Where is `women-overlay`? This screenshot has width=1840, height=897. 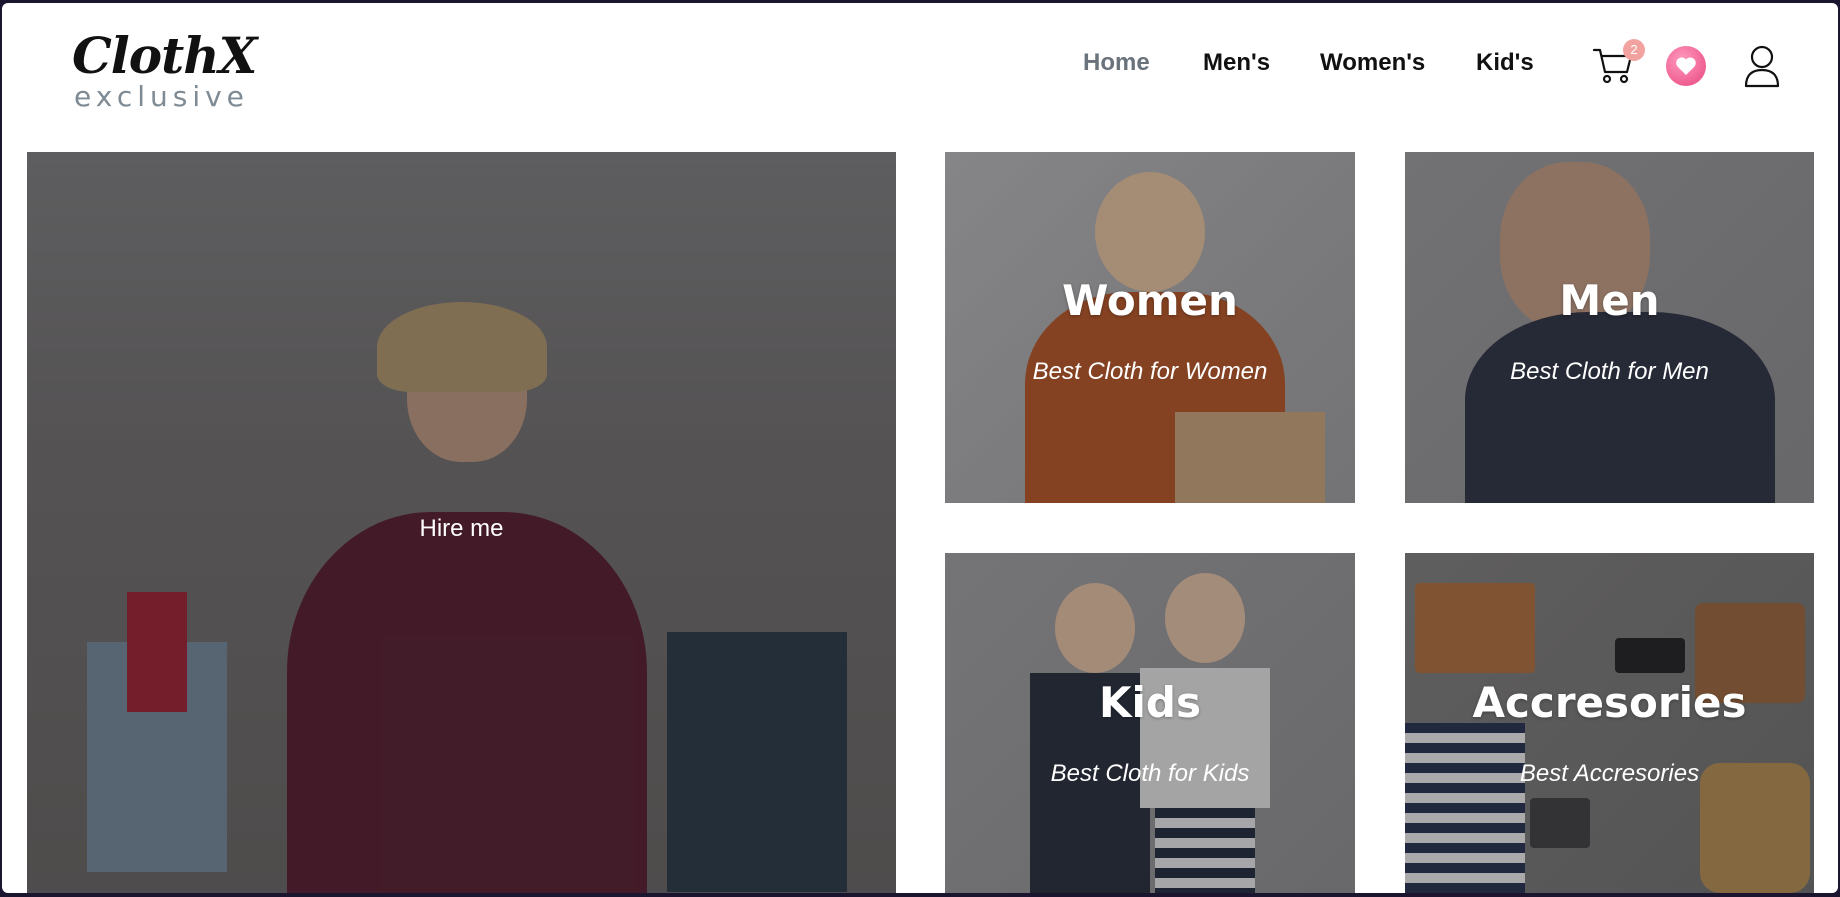 women-overlay is located at coordinates (1150, 327).